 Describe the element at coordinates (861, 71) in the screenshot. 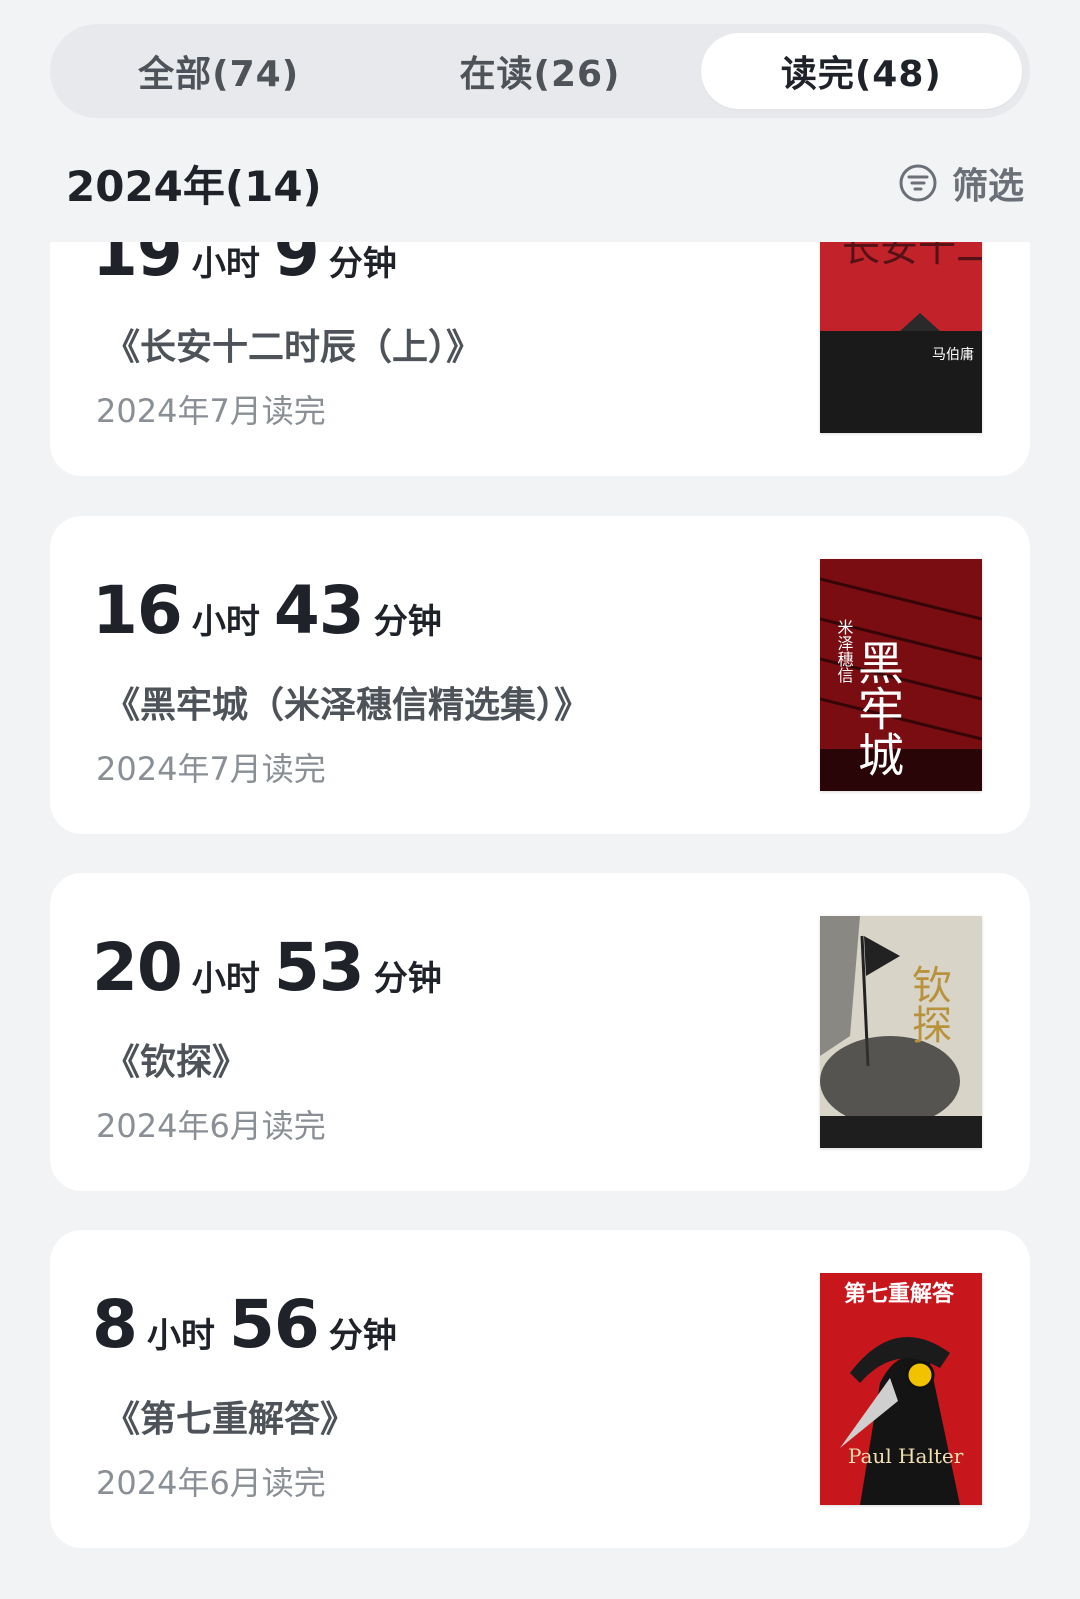

I see `tab-finished: 读完(48)` at that location.